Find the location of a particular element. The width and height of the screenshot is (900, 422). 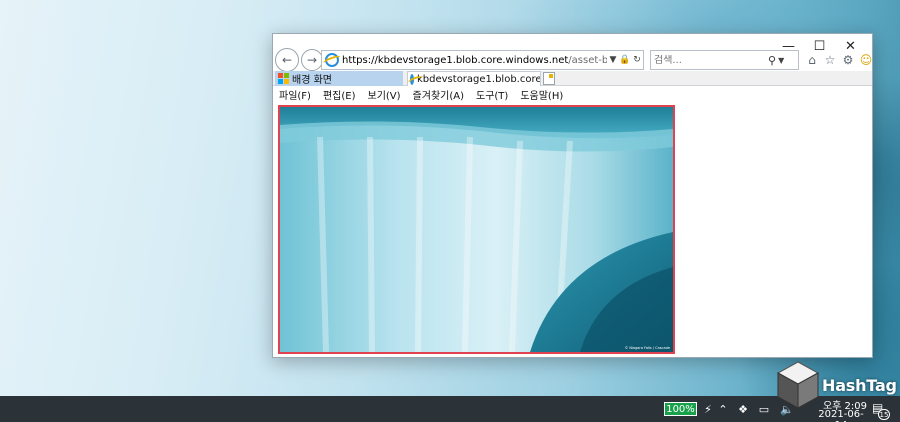

search-box: ⚲ ▼ is located at coordinates (724, 60).